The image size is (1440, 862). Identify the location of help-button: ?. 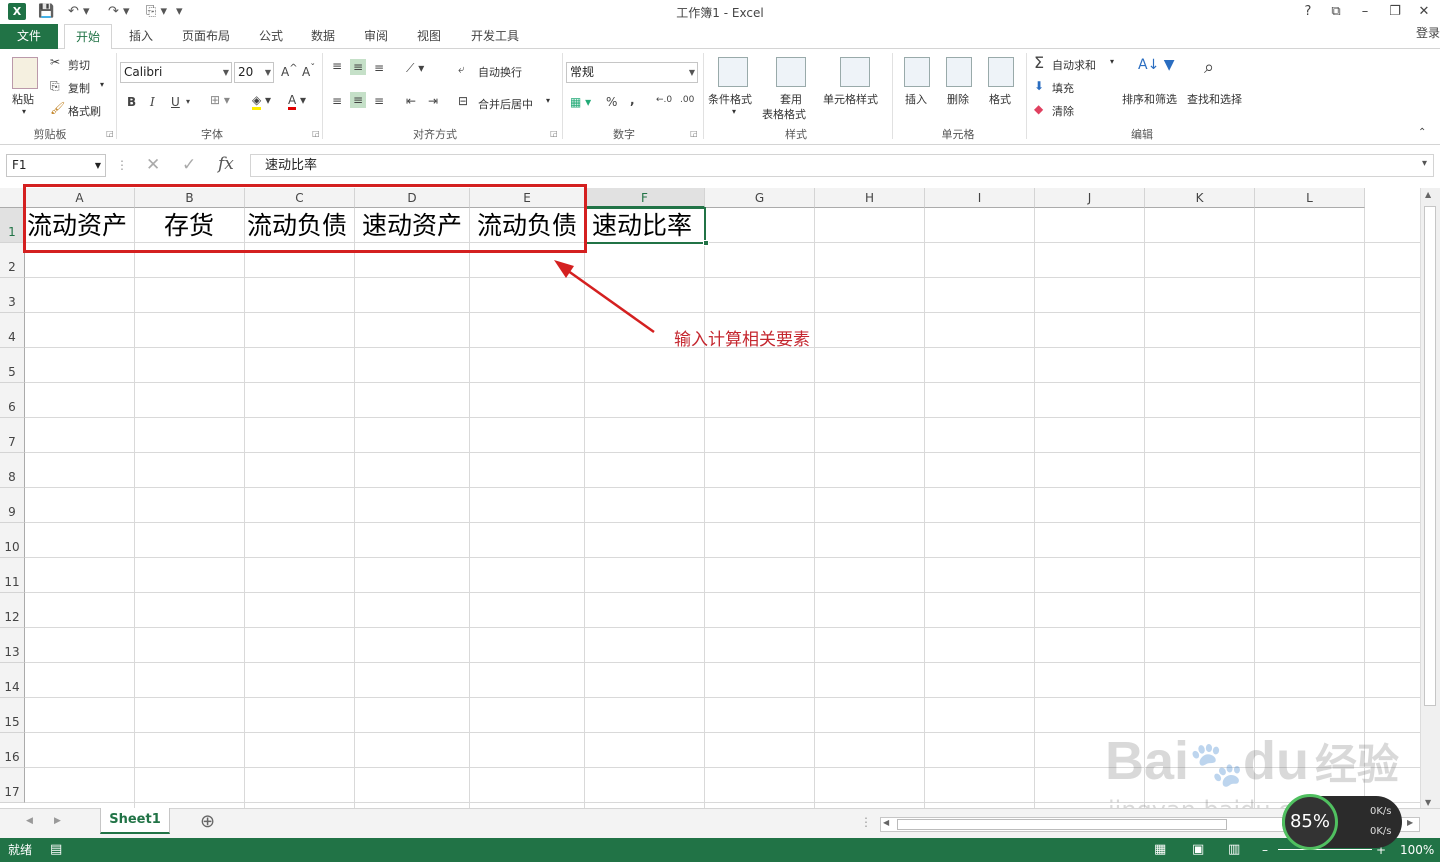
(1308, 12).